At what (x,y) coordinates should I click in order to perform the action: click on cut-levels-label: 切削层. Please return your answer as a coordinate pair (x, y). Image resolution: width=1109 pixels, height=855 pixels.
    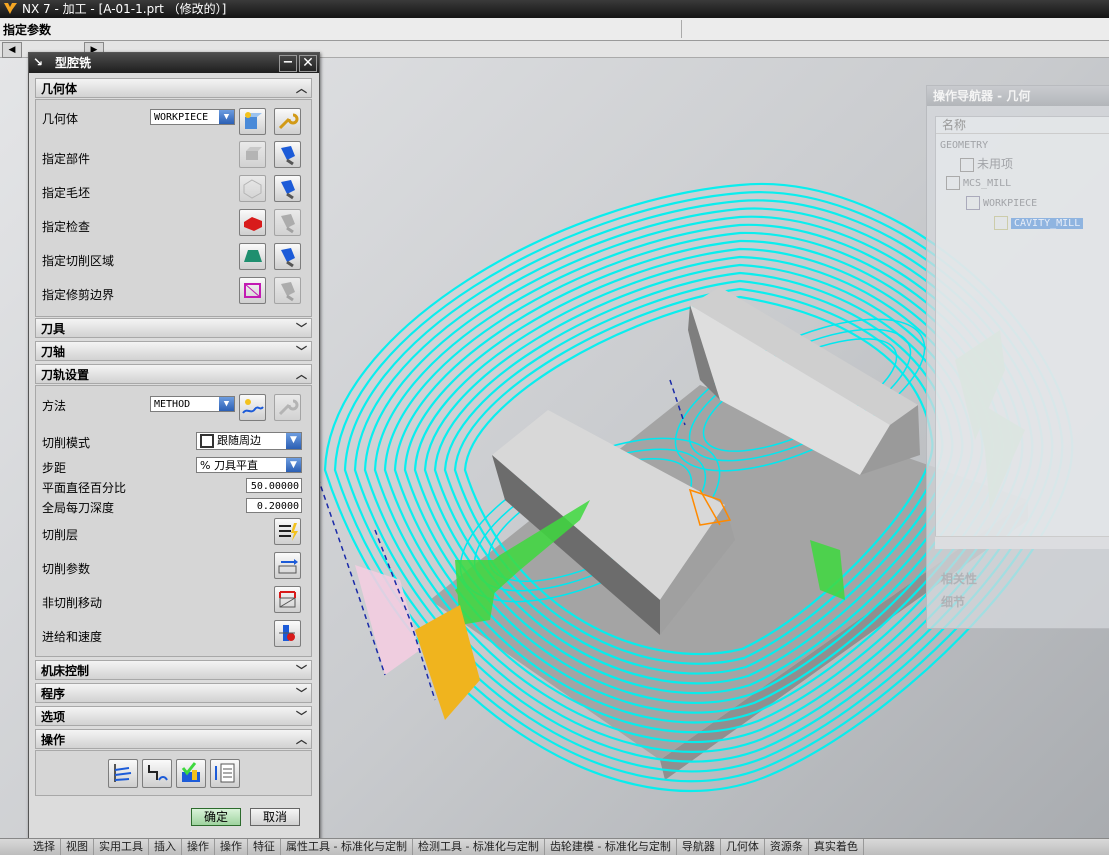
    Looking at the image, I should click on (60, 535).